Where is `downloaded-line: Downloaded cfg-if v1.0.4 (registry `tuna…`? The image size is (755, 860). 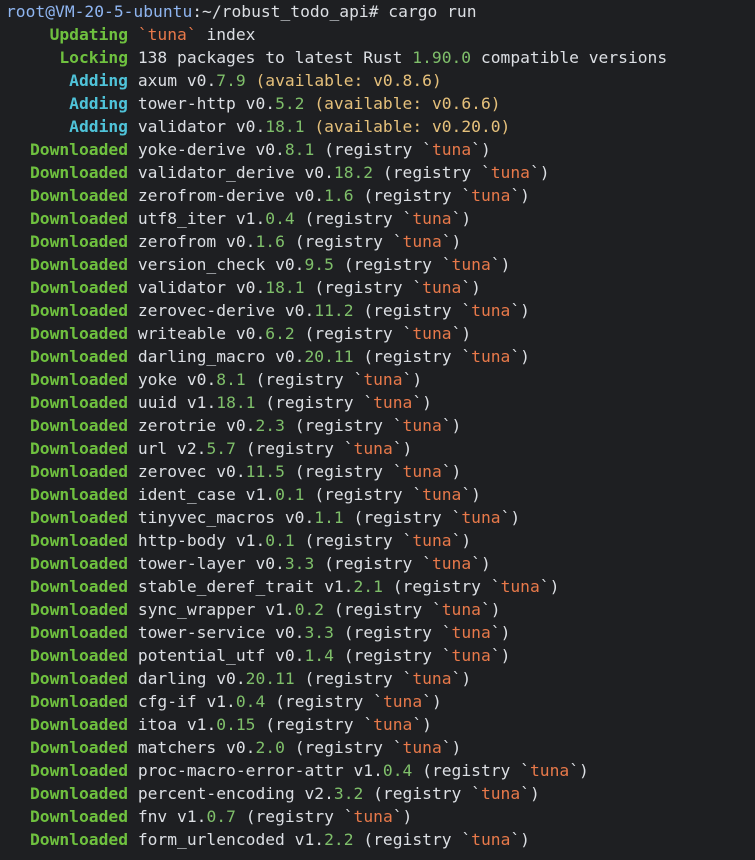
downloaded-line: Downloaded cfg-if v1.0.4 (registry `tuna… is located at coordinates (377, 701).